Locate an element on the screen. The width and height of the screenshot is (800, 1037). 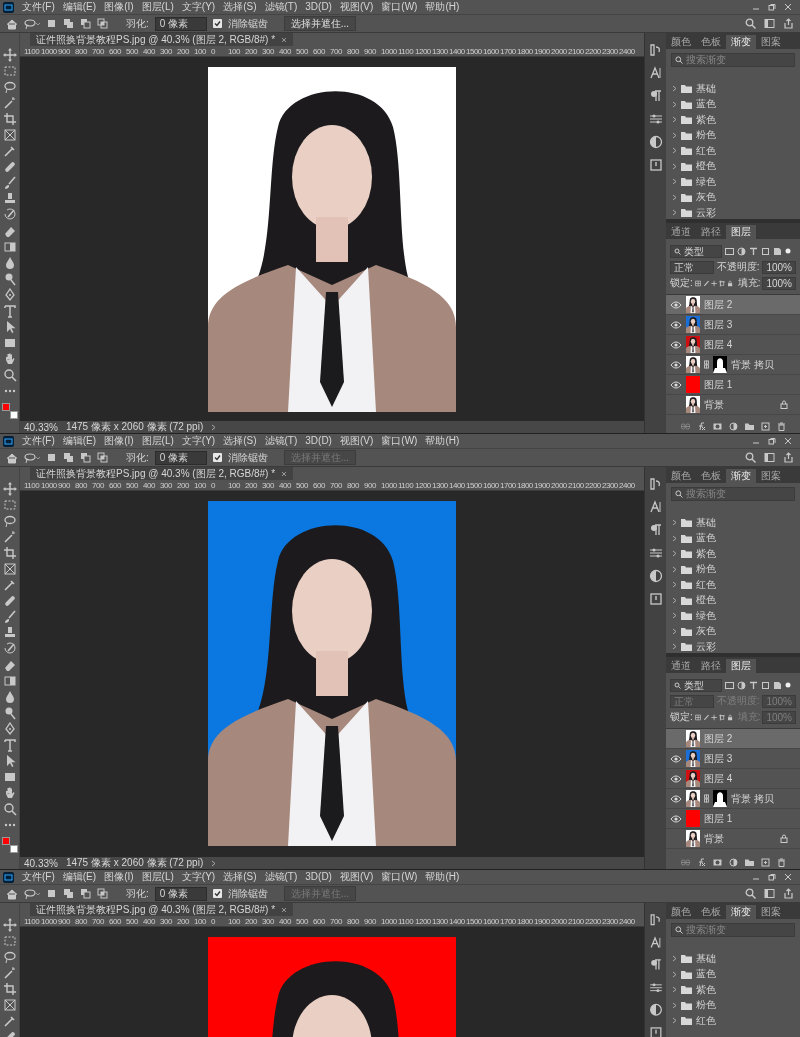
panel-tab: 图层 is located at coordinates (741, 232).